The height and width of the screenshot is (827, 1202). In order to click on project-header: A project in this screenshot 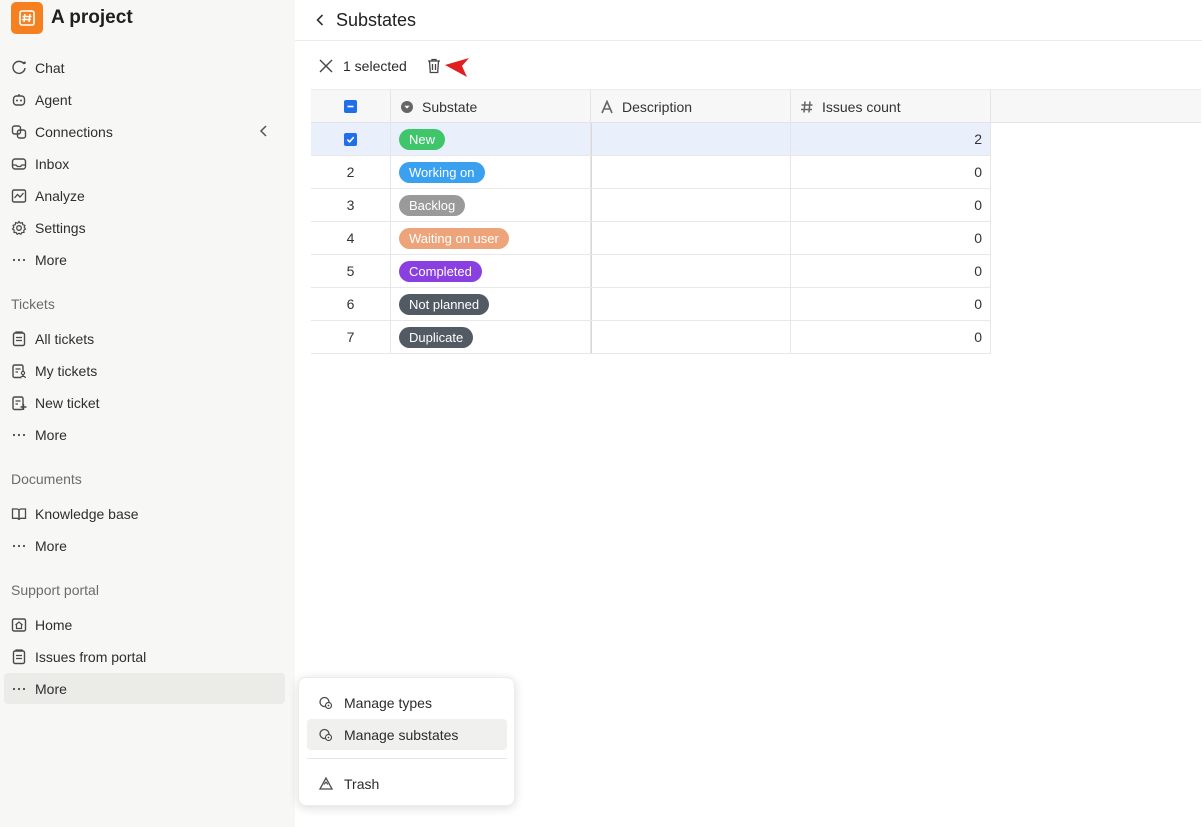, I will do `click(147, 18)`.